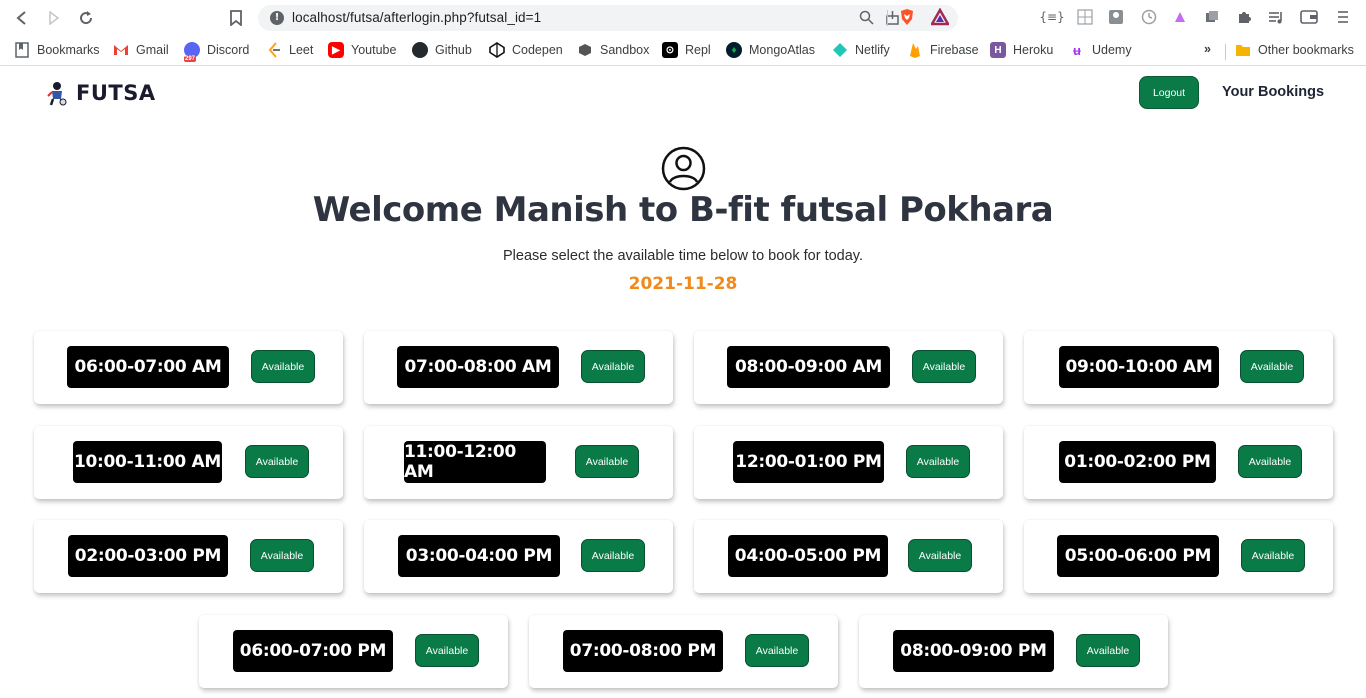 The width and height of the screenshot is (1366, 698). What do you see at coordinates (86, 18) in the screenshot?
I see `reload-icon` at bounding box center [86, 18].